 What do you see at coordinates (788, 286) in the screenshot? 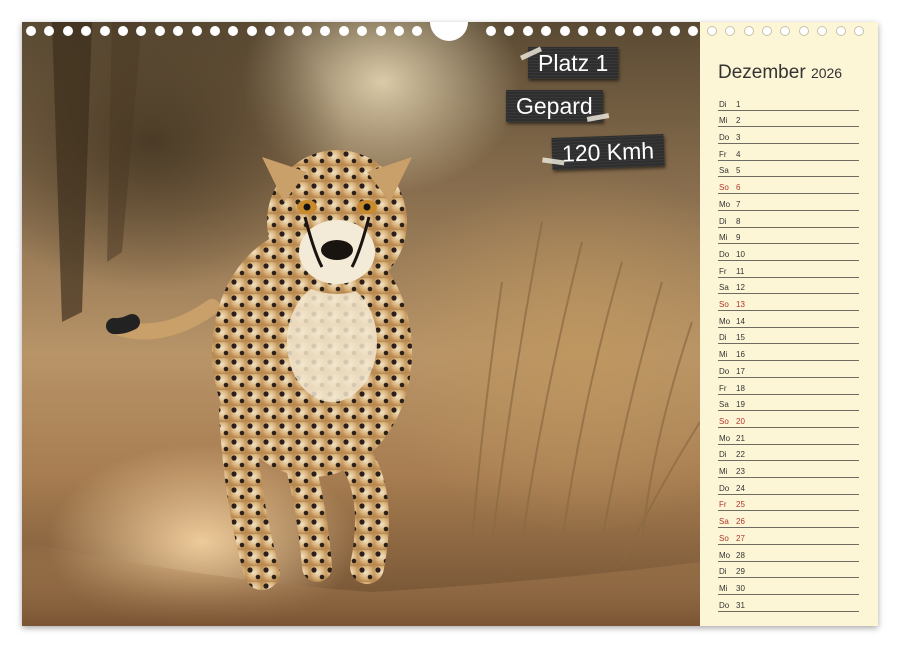
I see `day-row: Sa 12` at bounding box center [788, 286].